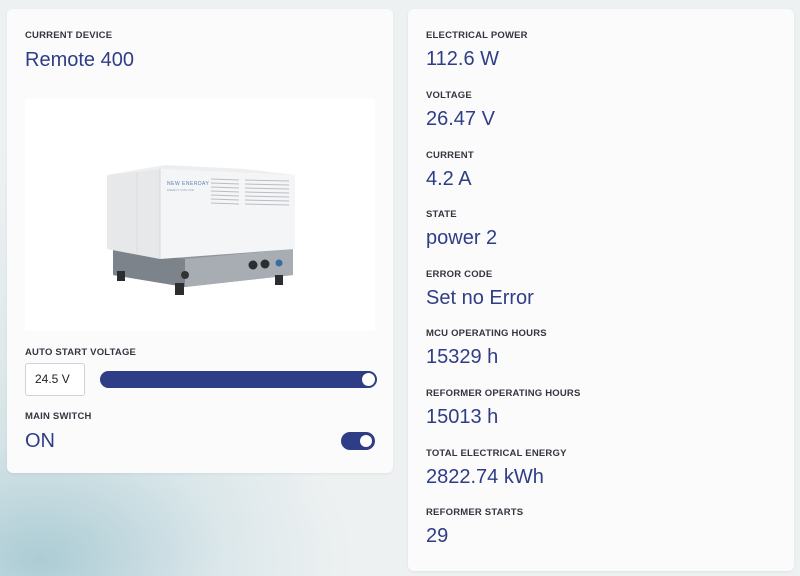  I want to click on stat-error-code: ERROR CODE Set no Error, so click(601, 298).